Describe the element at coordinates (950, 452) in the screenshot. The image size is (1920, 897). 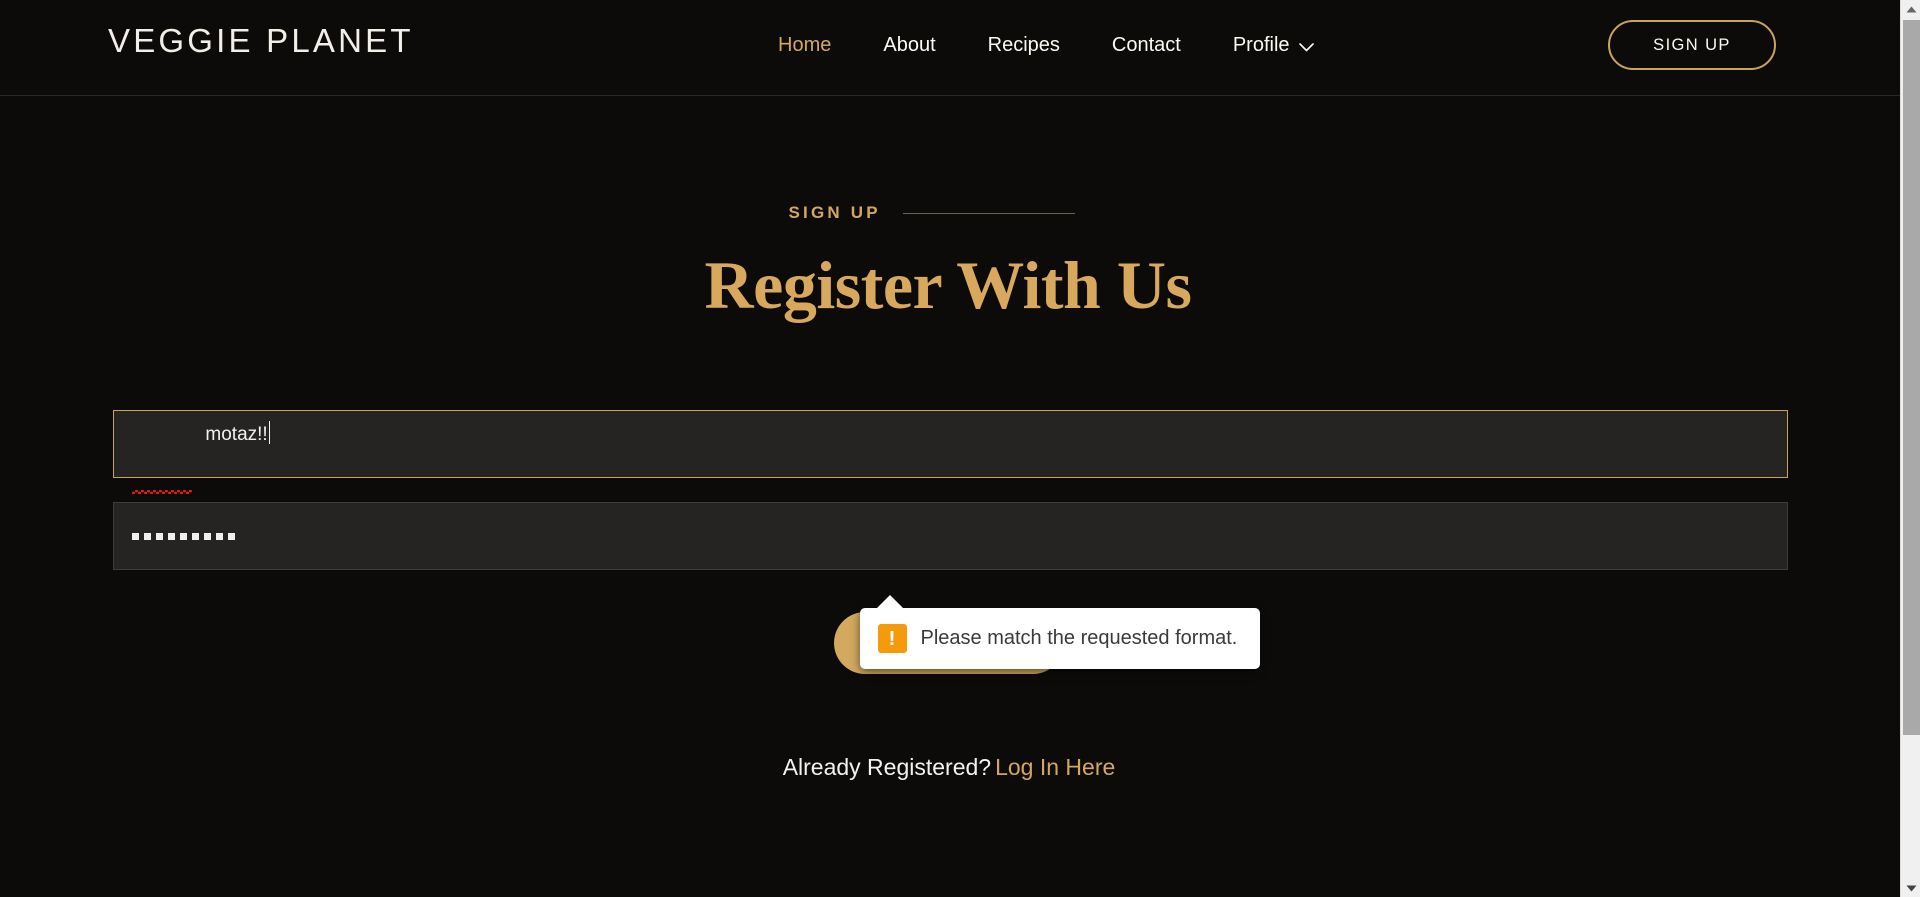
I see `username-field: motaz!!` at that location.